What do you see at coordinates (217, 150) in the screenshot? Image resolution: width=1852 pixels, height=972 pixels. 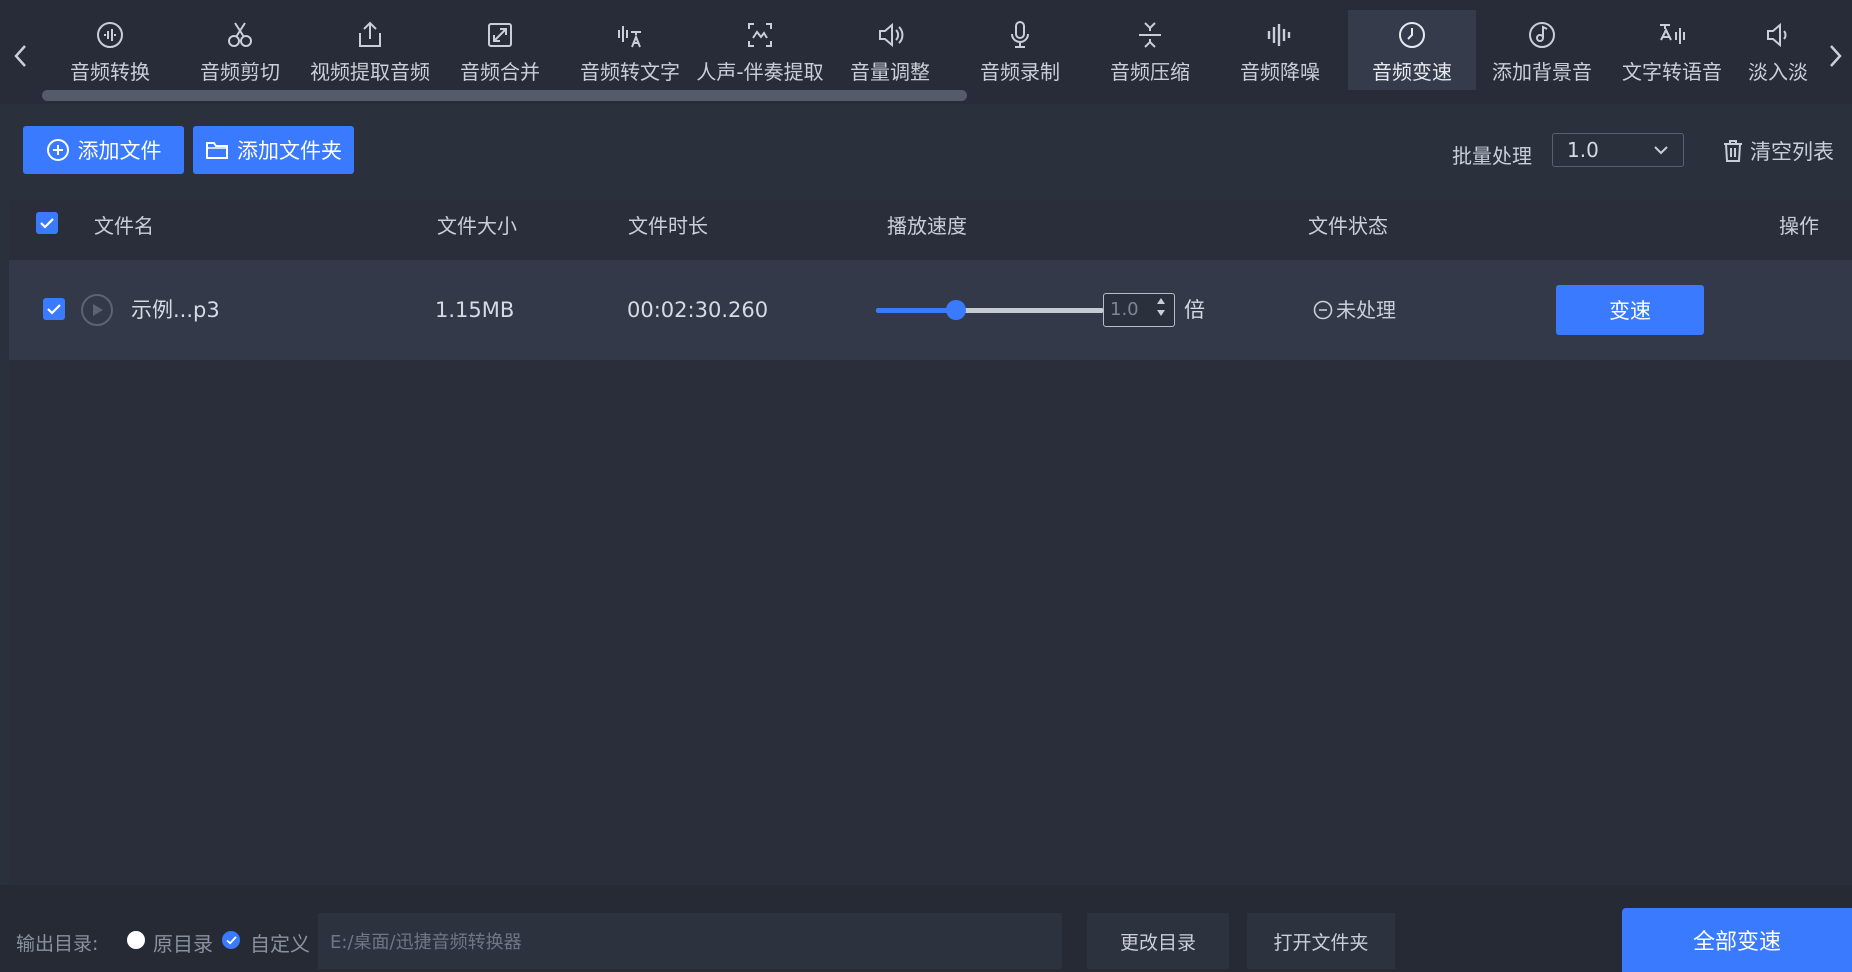 I see `folder-icon` at bounding box center [217, 150].